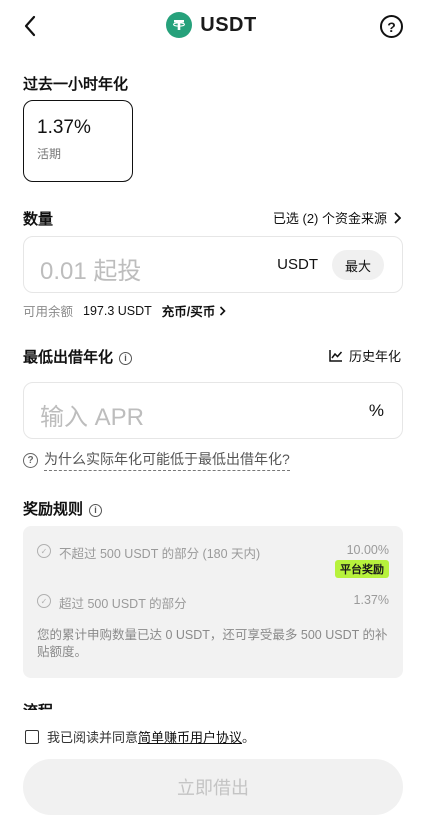 The width and height of the screenshot is (423, 824). I want to click on next-section-label: 流程, so click(38, 705).